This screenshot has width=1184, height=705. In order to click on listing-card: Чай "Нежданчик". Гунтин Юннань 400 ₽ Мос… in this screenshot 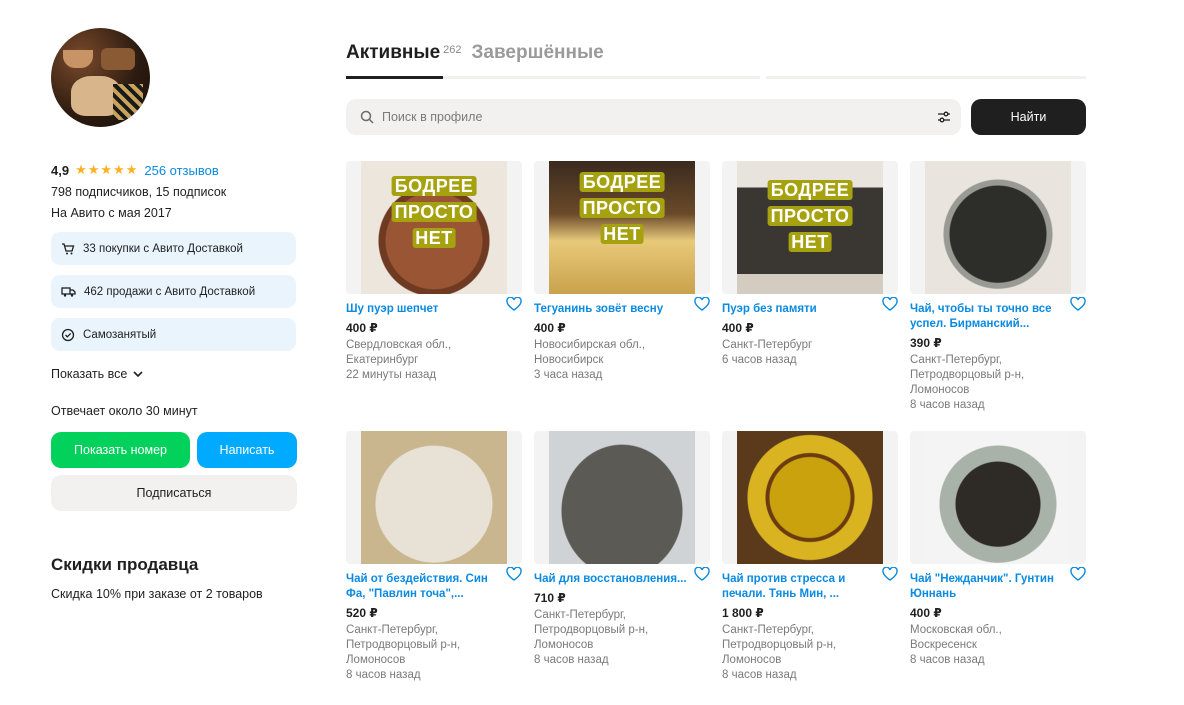, I will do `click(998, 566)`.